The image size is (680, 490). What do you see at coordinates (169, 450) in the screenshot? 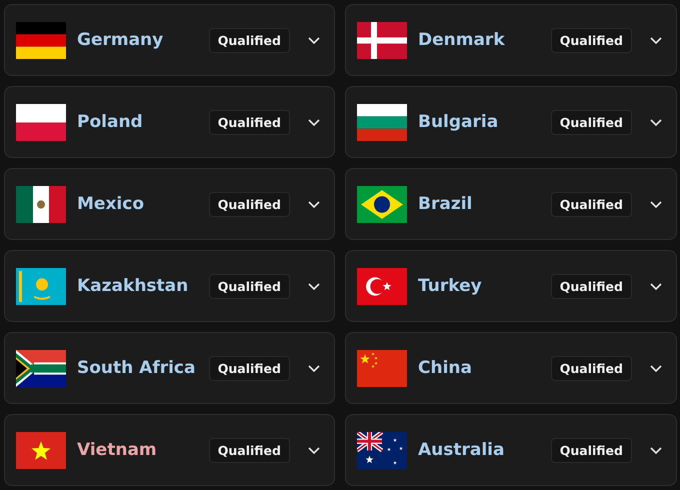
I see `country-card: Vietnam Qualified` at bounding box center [169, 450].